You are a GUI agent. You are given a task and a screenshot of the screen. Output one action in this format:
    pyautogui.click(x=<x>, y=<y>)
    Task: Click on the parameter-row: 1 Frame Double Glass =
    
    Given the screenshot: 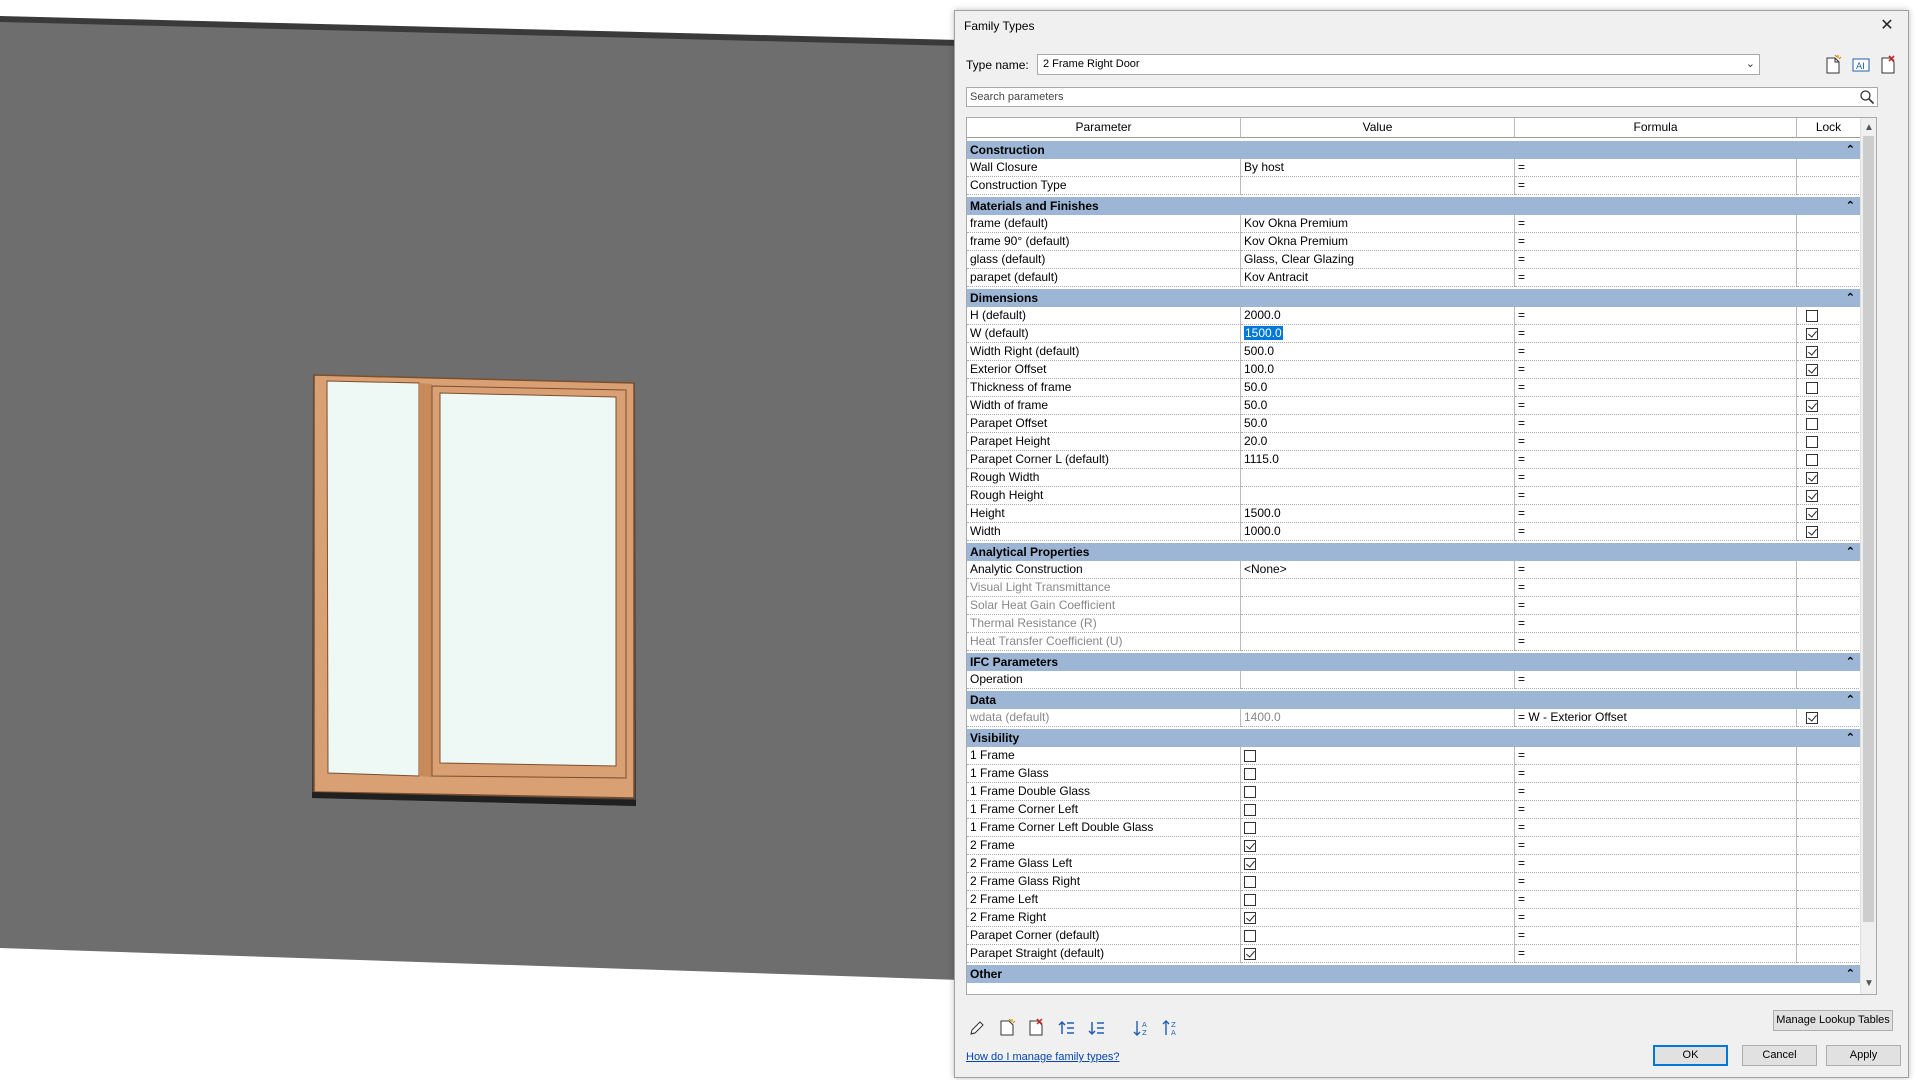 What is the action you would take?
    pyautogui.click(x=1414, y=792)
    